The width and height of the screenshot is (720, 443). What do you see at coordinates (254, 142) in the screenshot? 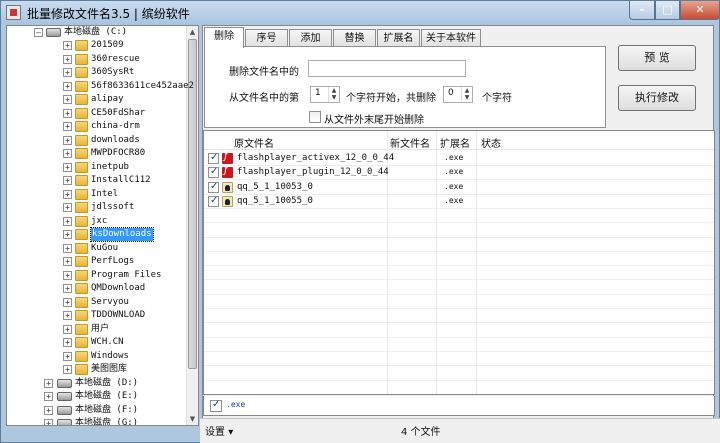
I see `header-original-name: 原文件名` at bounding box center [254, 142].